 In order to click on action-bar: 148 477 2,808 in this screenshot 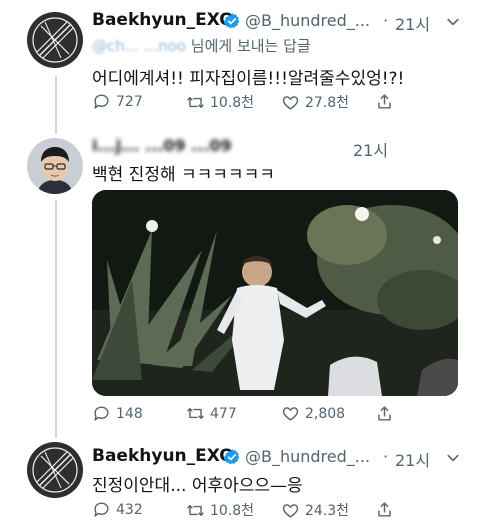, I will do `click(275, 415)`.